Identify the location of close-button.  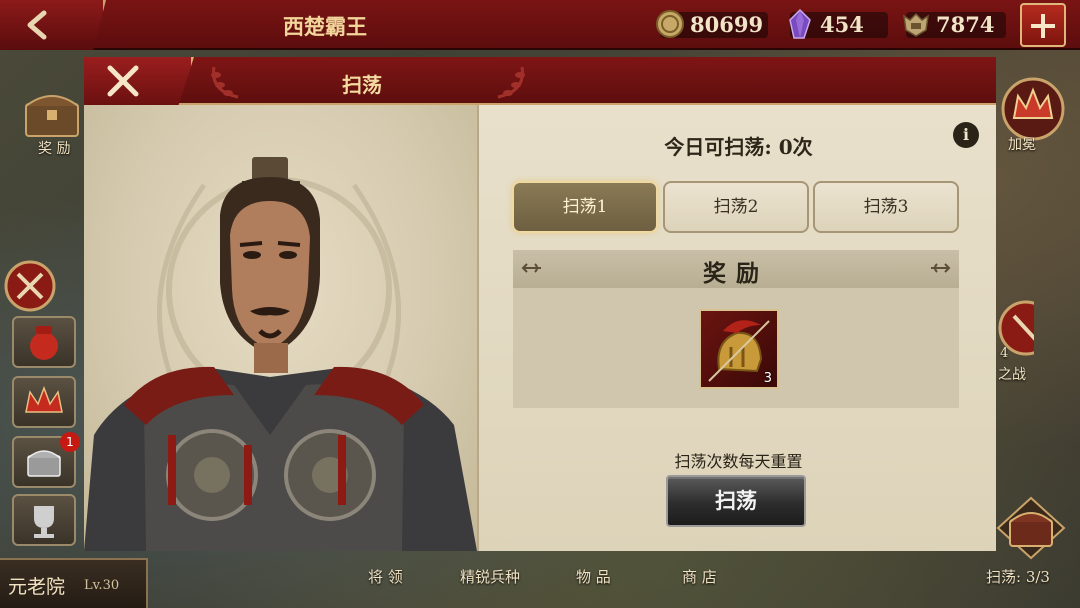
(139, 81).